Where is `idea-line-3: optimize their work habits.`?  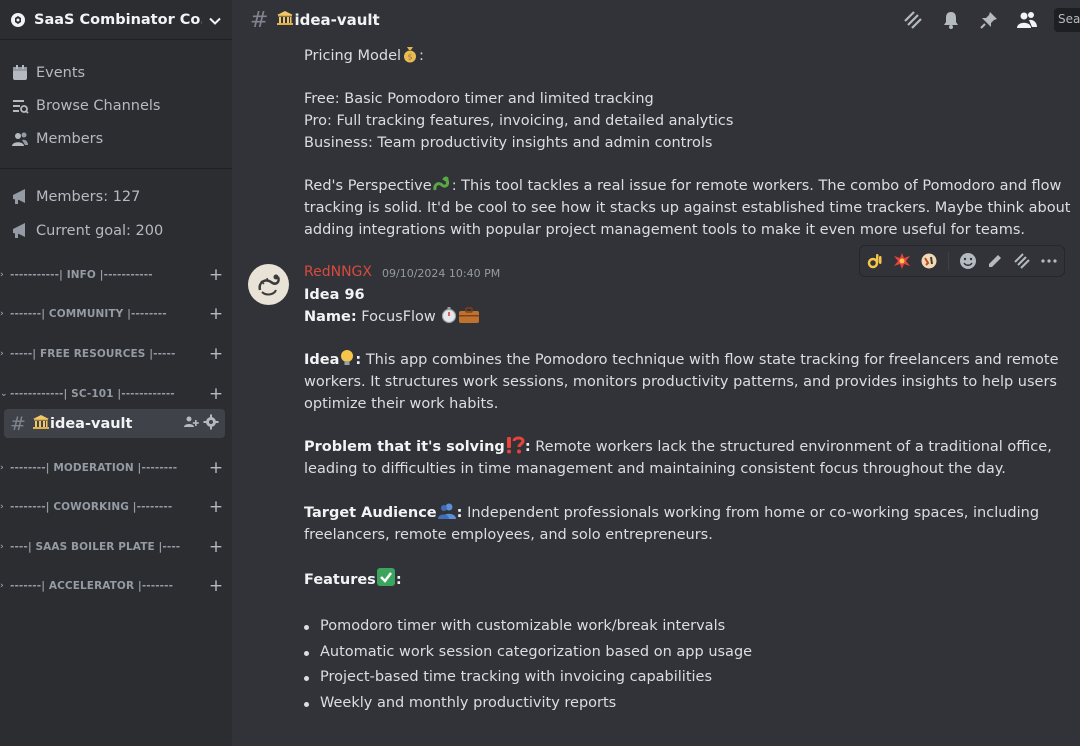 idea-line-3: optimize their work habits. is located at coordinates (401, 404).